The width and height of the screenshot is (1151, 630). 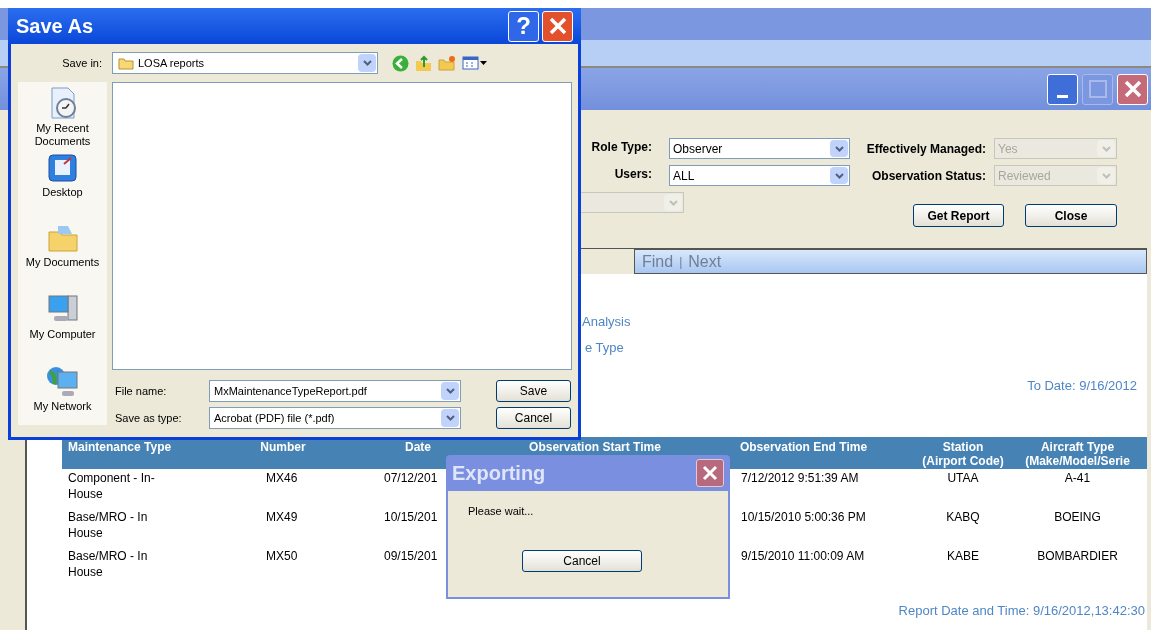 What do you see at coordinates (800, 477) in the screenshot?
I see `table-cell: 7/12/2012 9:51:39 AM` at bounding box center [800, 477].